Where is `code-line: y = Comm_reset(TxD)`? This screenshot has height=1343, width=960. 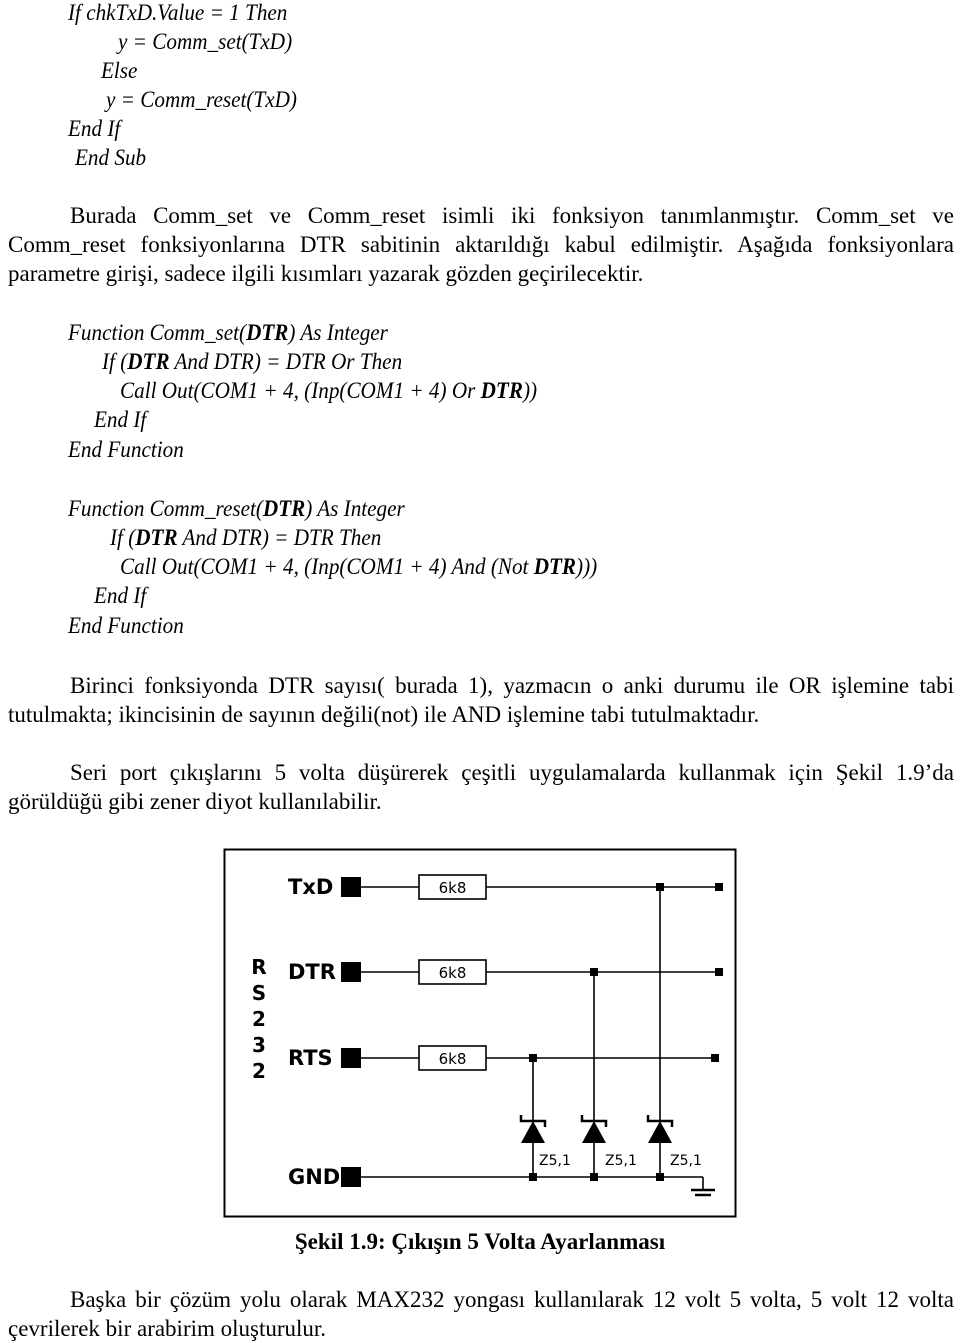
code-line: y = Comm_reset(TxD) is located at coordinates (201, 99).